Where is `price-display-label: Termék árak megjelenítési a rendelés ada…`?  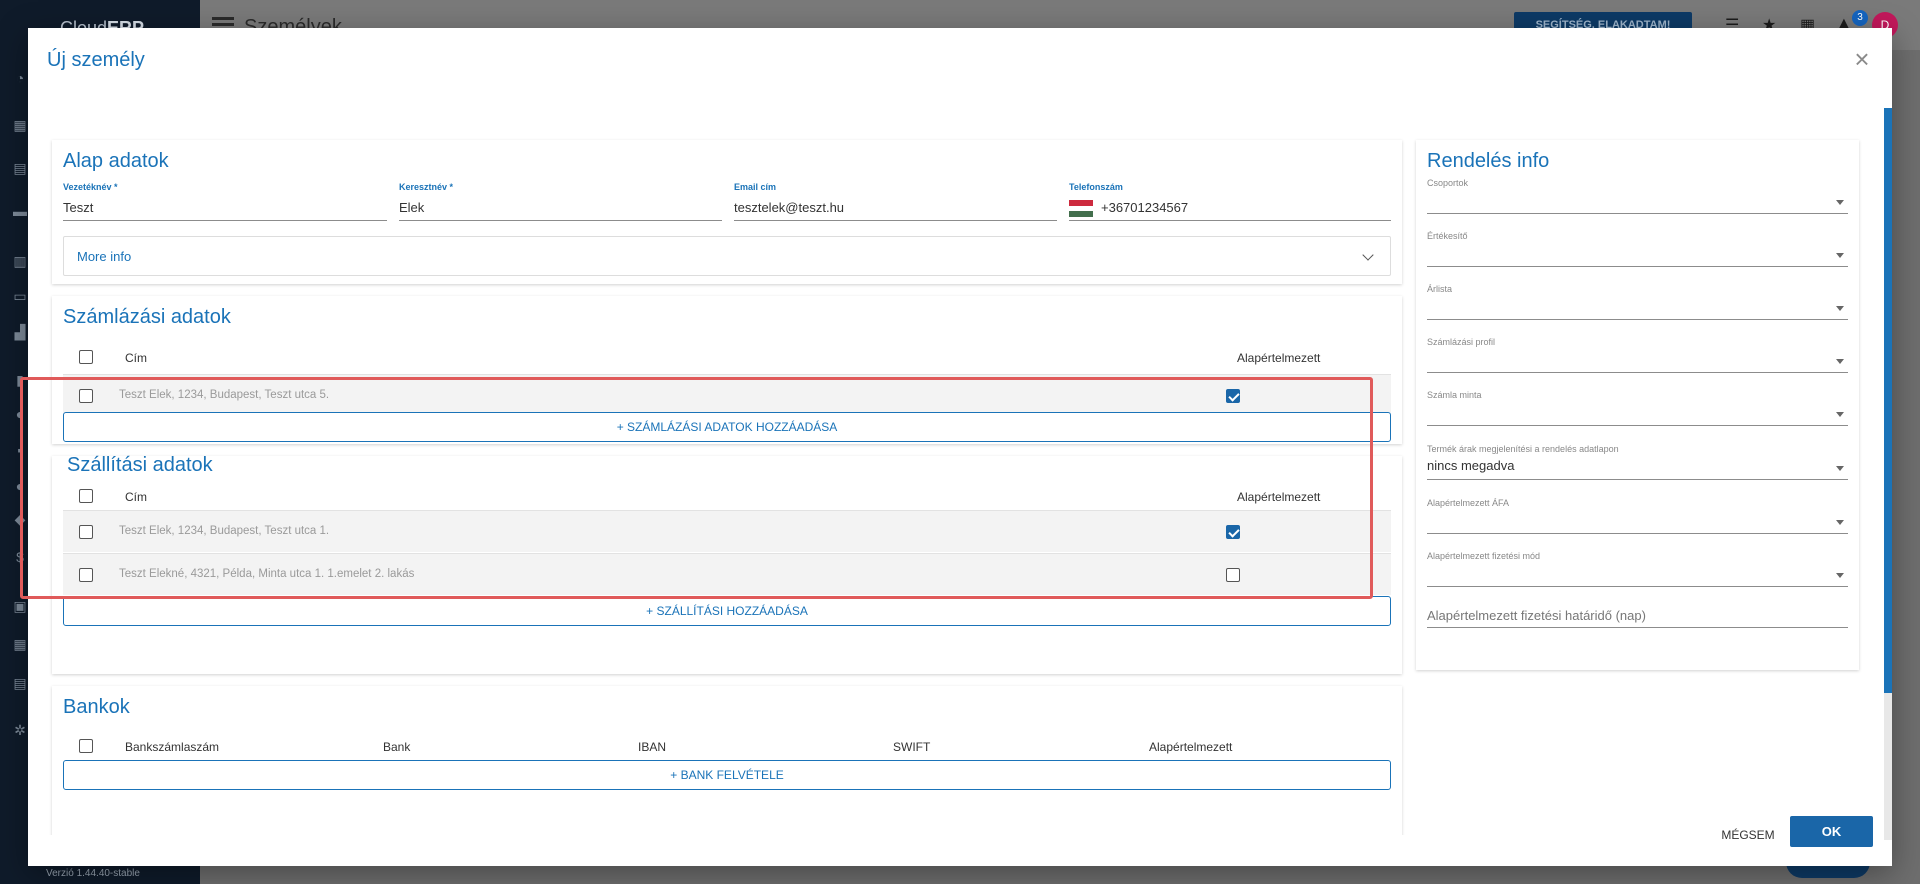
price-display-label: Termék árak megjelenítési a rendelés ada… is located at coordinates (1523, 449).